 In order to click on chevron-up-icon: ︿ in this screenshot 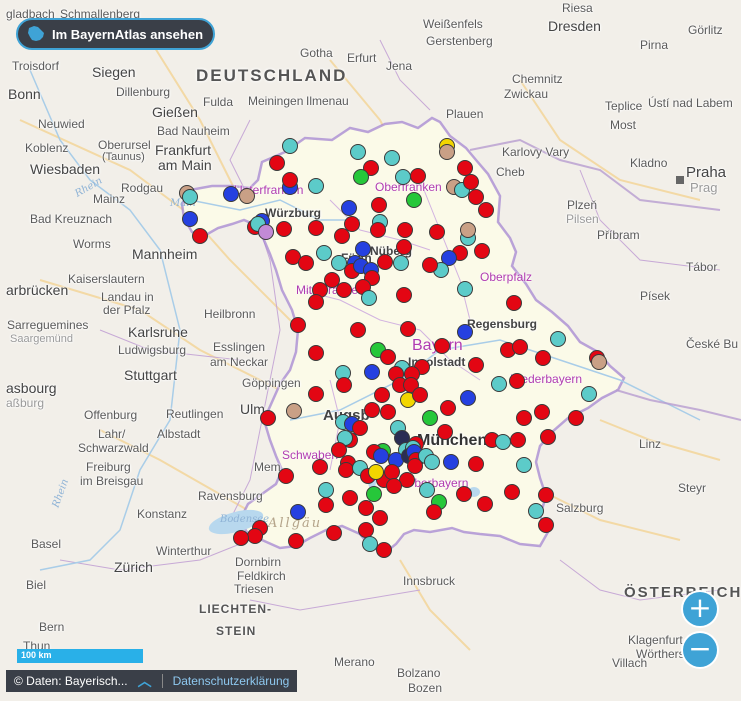, I will do `click(145, 681)`.